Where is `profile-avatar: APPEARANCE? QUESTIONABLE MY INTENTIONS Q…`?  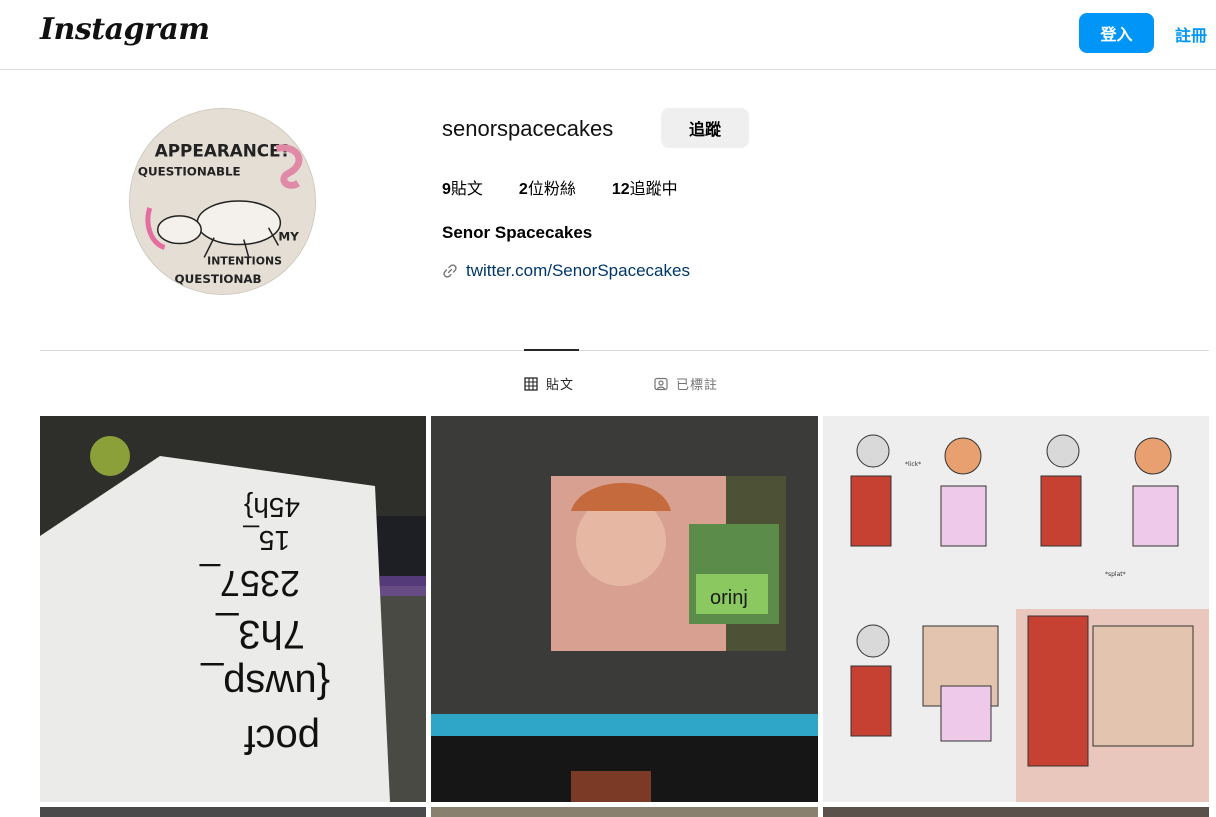 profile-avatar: APPEARANCE? QUESTIONABLE MY INTENTIONS Q… is located at coordinates (222, 201).